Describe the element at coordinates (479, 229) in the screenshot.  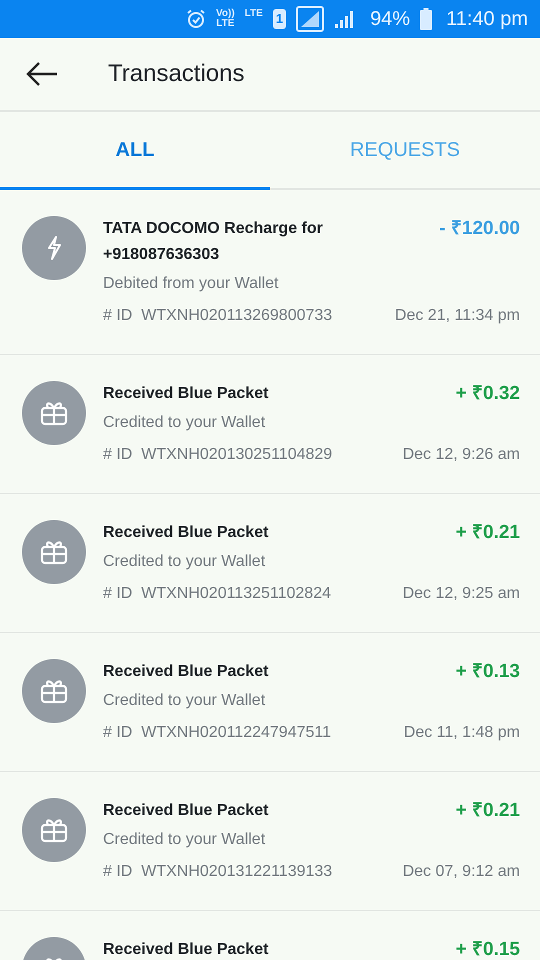
I see `transaction-amount: - ₹120.00` at that location.